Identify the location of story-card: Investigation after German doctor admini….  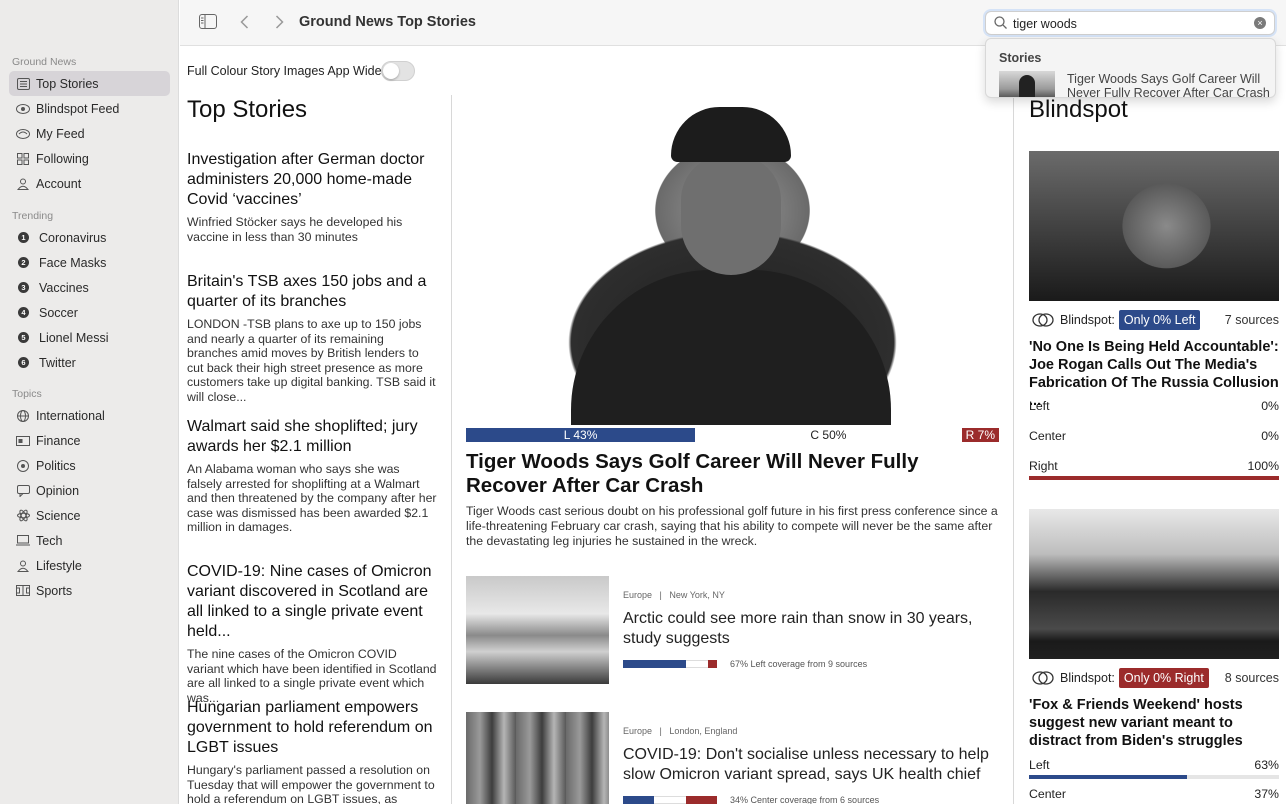
(312, 197).